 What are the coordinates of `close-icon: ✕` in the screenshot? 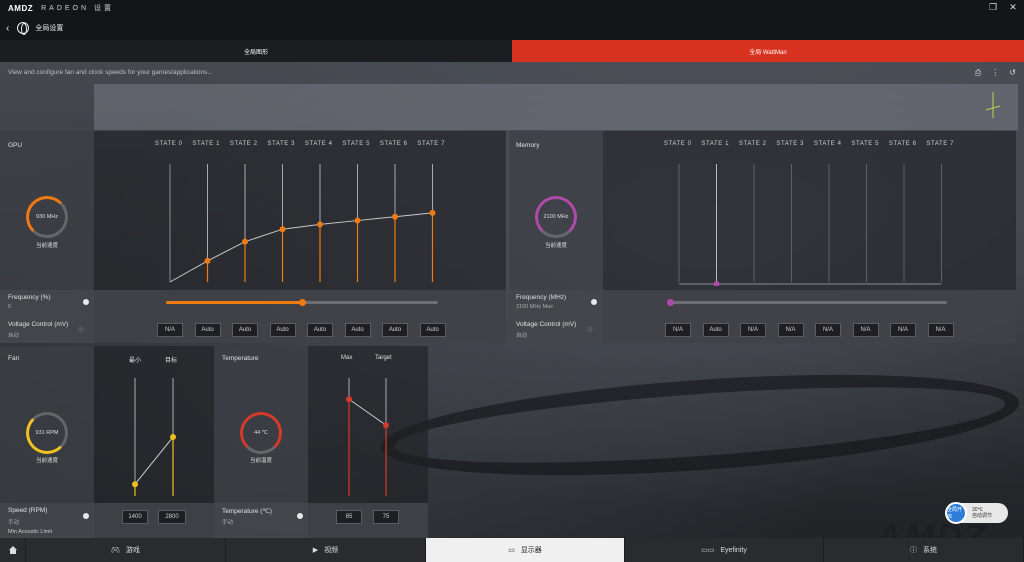 It's located at (1013, 7).